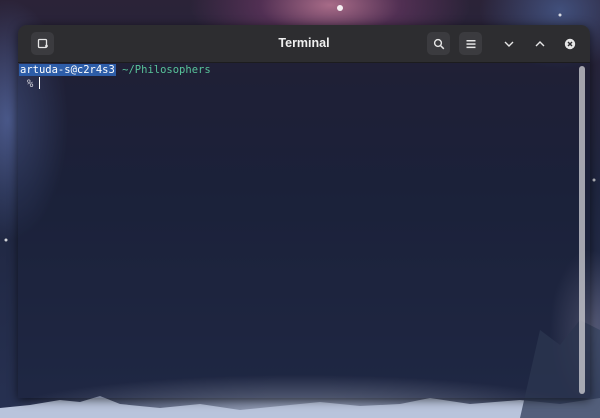 The image size is (600, 418). I want to click on chevron-down-icon, so click(508, 44).